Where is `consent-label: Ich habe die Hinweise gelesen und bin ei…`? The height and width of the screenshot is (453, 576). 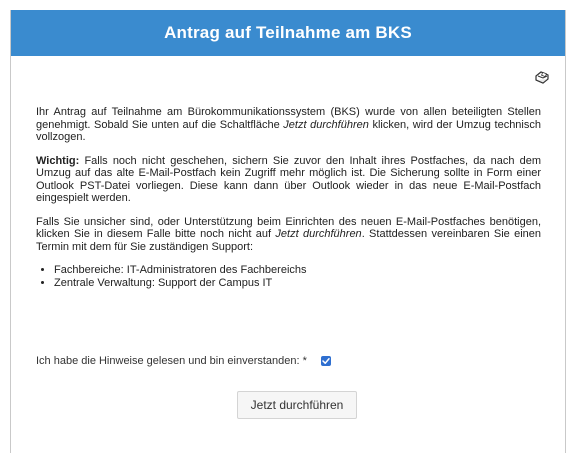
consent-label: Ich habe die Hinweise gelesen und bin ei… is located at coordinates (171, 361).